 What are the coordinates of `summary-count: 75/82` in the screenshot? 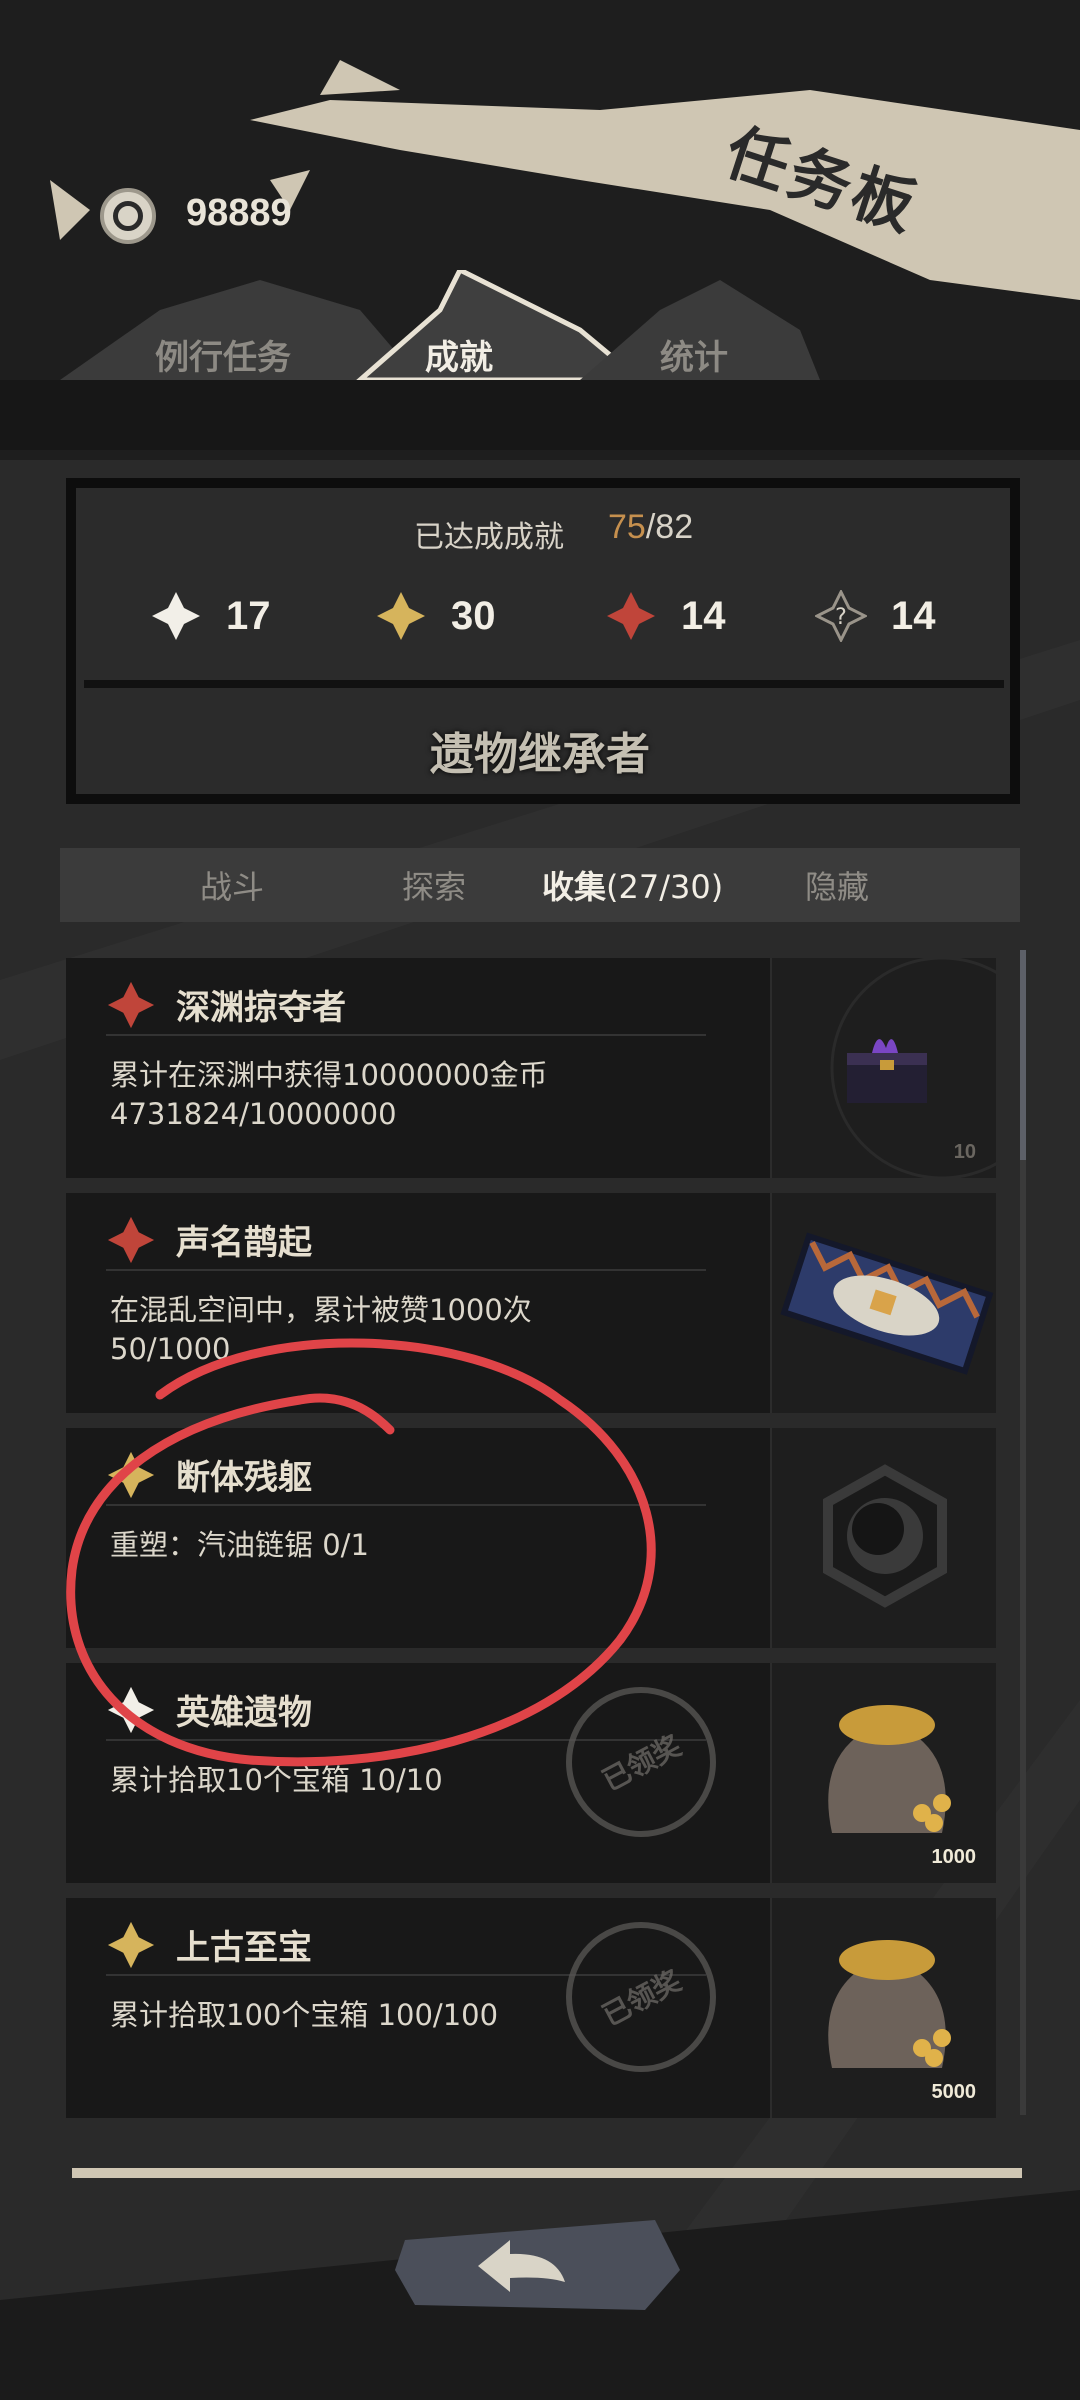 It's located at (650, 527).